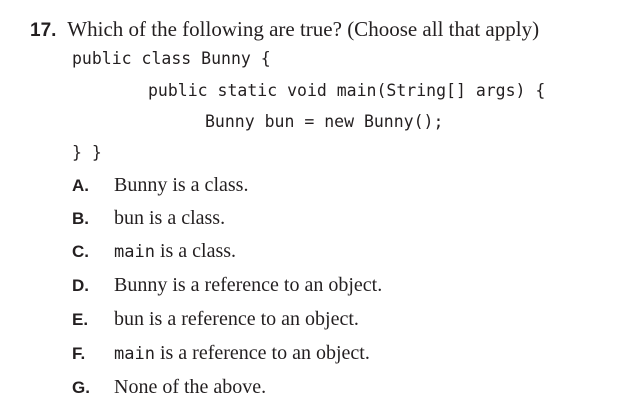  What do you see at coordinates (43, 30) in the screenshot?
I see `question-number: 17.` at bounding box center [43, 30].